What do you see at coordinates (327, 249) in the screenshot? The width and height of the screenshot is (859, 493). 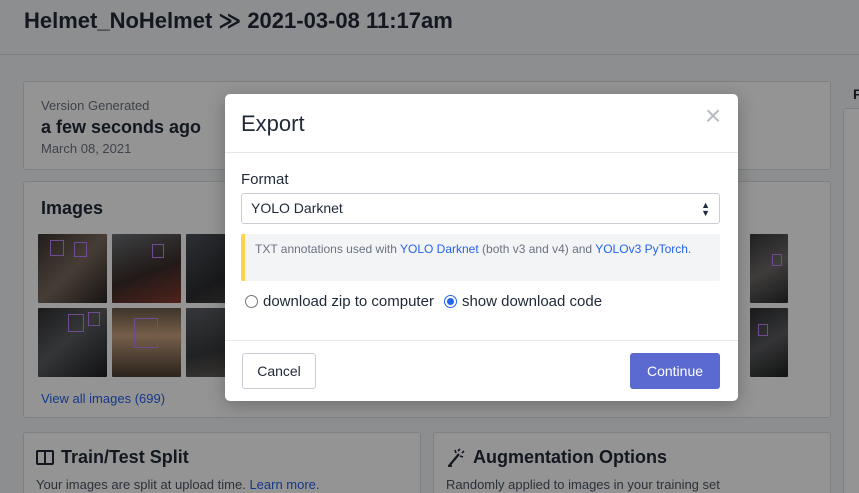 I see `info-text: TXT annotations used with` at bounding box center [327, 249].